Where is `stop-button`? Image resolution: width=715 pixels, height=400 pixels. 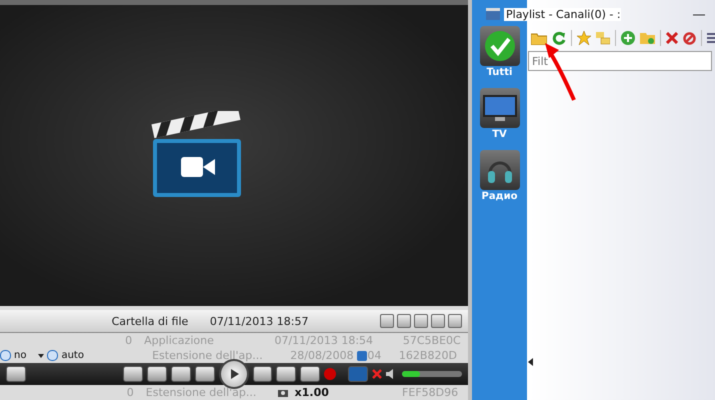
stop-button is located at coordinates (133, 374).